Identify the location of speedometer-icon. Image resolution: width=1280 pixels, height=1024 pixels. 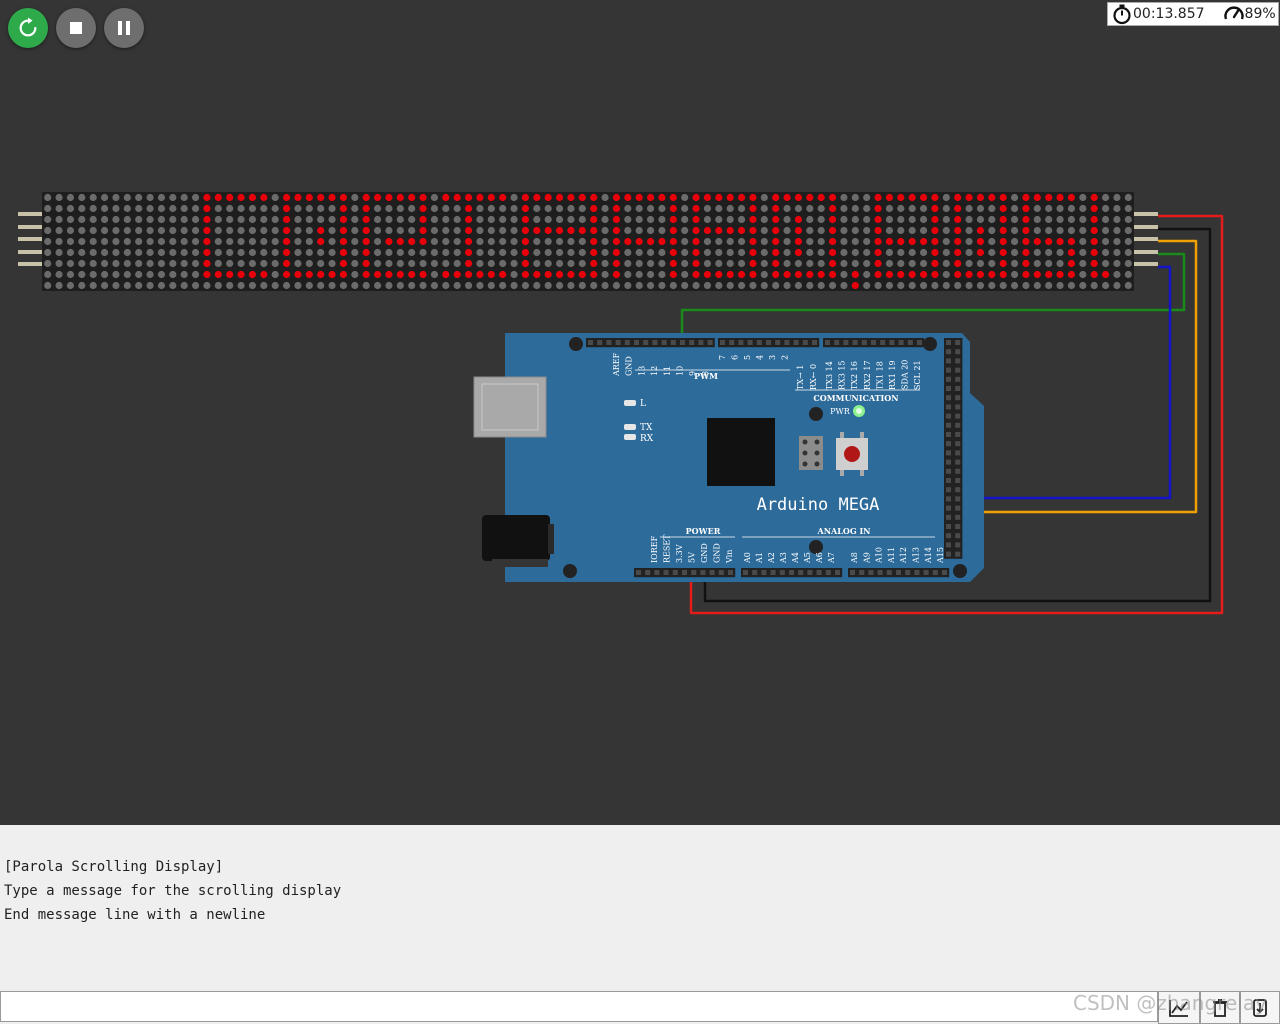
(1233, 13).